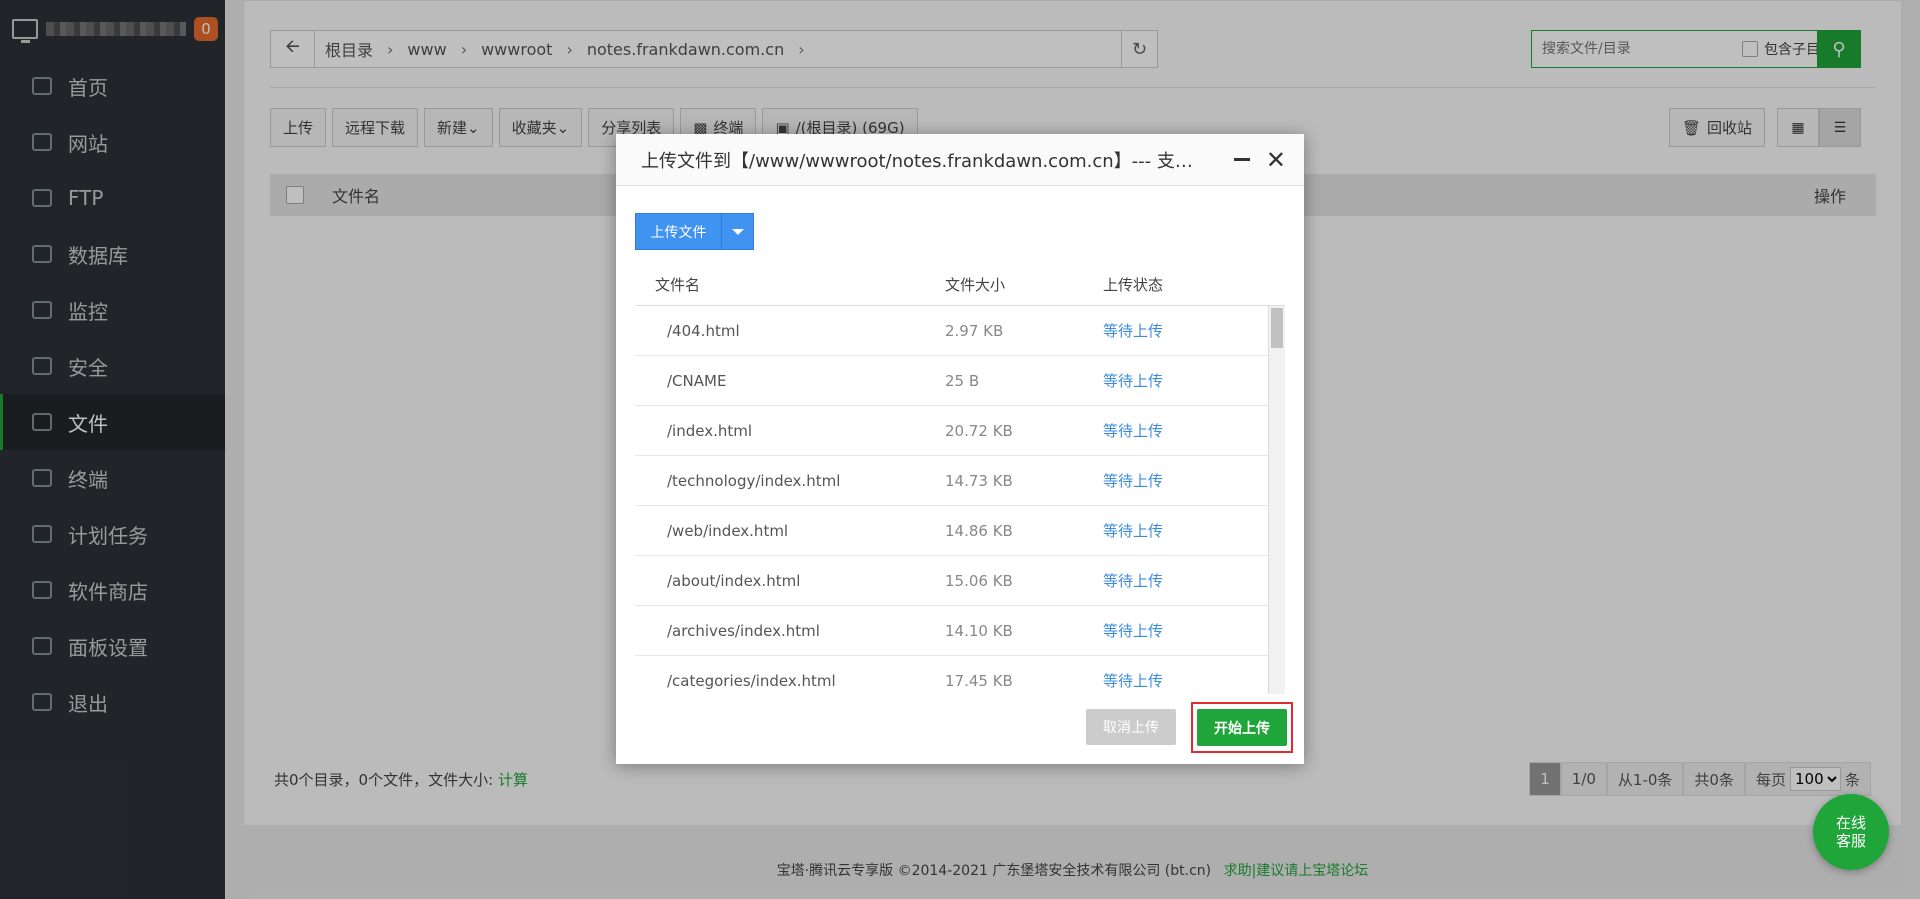 This screenshot has width=1920, height=899. I want to click on col-status: 上传状态, so click(1133, 285).